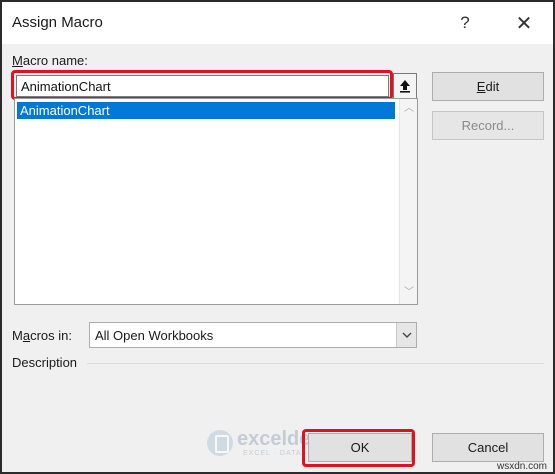  Describe the element at coordinates (408, 201) in the screenshot. I see `list-scrollbar: ︿ ﹀` at that location.